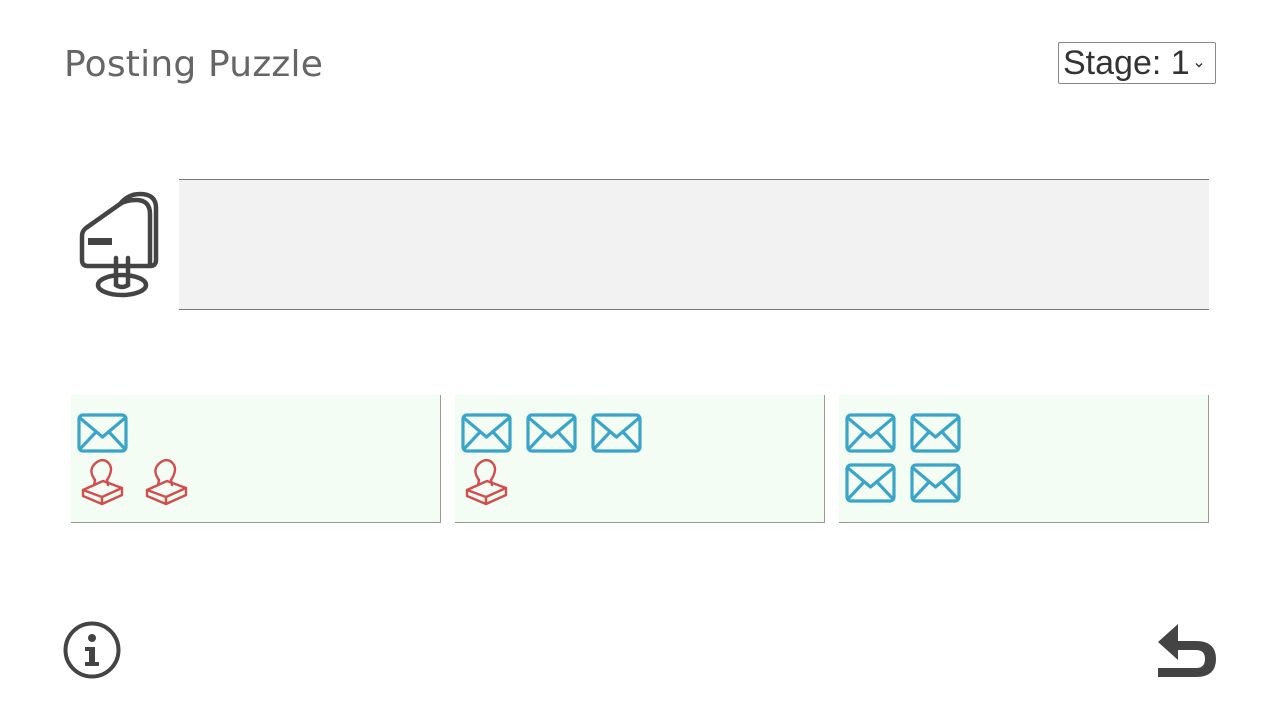 This screenshot has width=1280, height=720. I want to click on mailbox-icon, so click(119, 244).